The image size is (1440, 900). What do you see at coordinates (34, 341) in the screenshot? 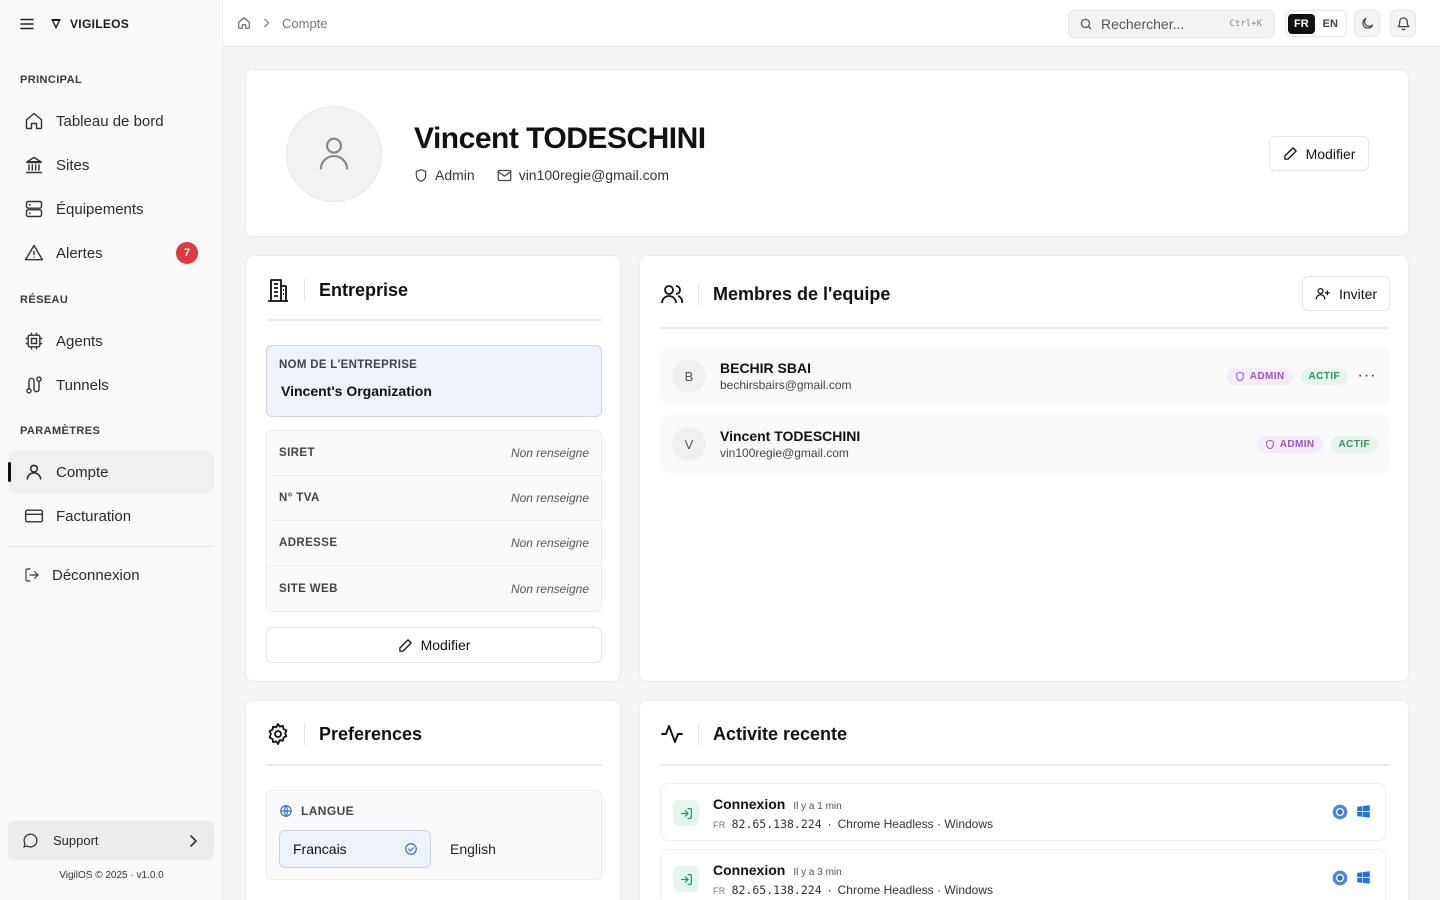
I see `cpu-icon` at bounding box center [34, 341].